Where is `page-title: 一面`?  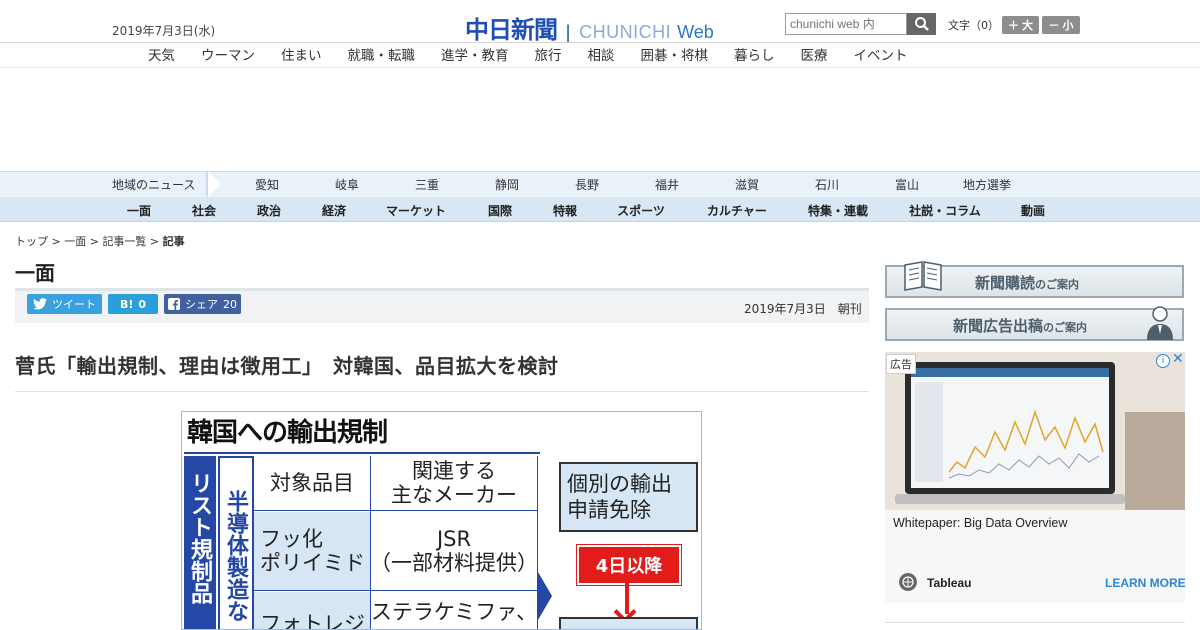 page-title: 一面 is located at coordinates (35, 273).